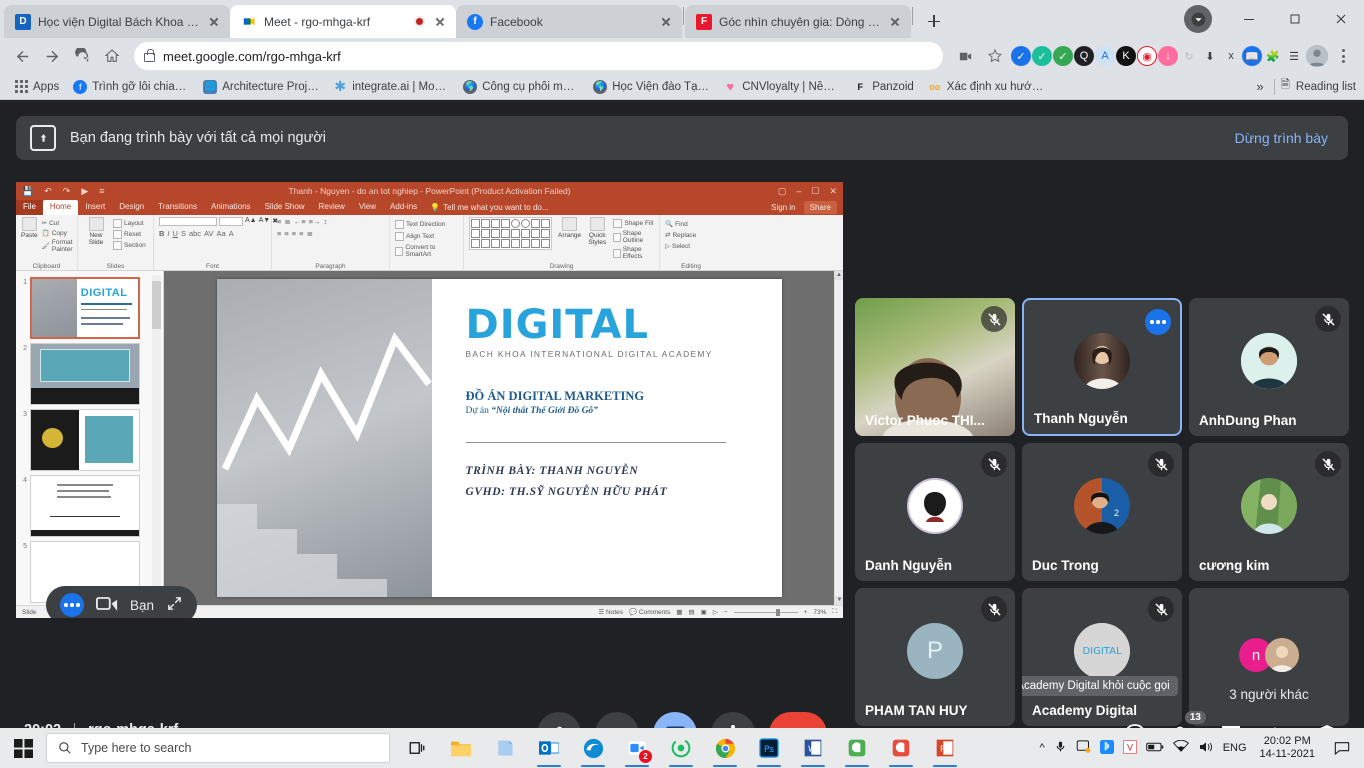 The height and width of the screenshot is (768, 1364). I want to click on bookmark-apps: Apps, so click(36, 87).